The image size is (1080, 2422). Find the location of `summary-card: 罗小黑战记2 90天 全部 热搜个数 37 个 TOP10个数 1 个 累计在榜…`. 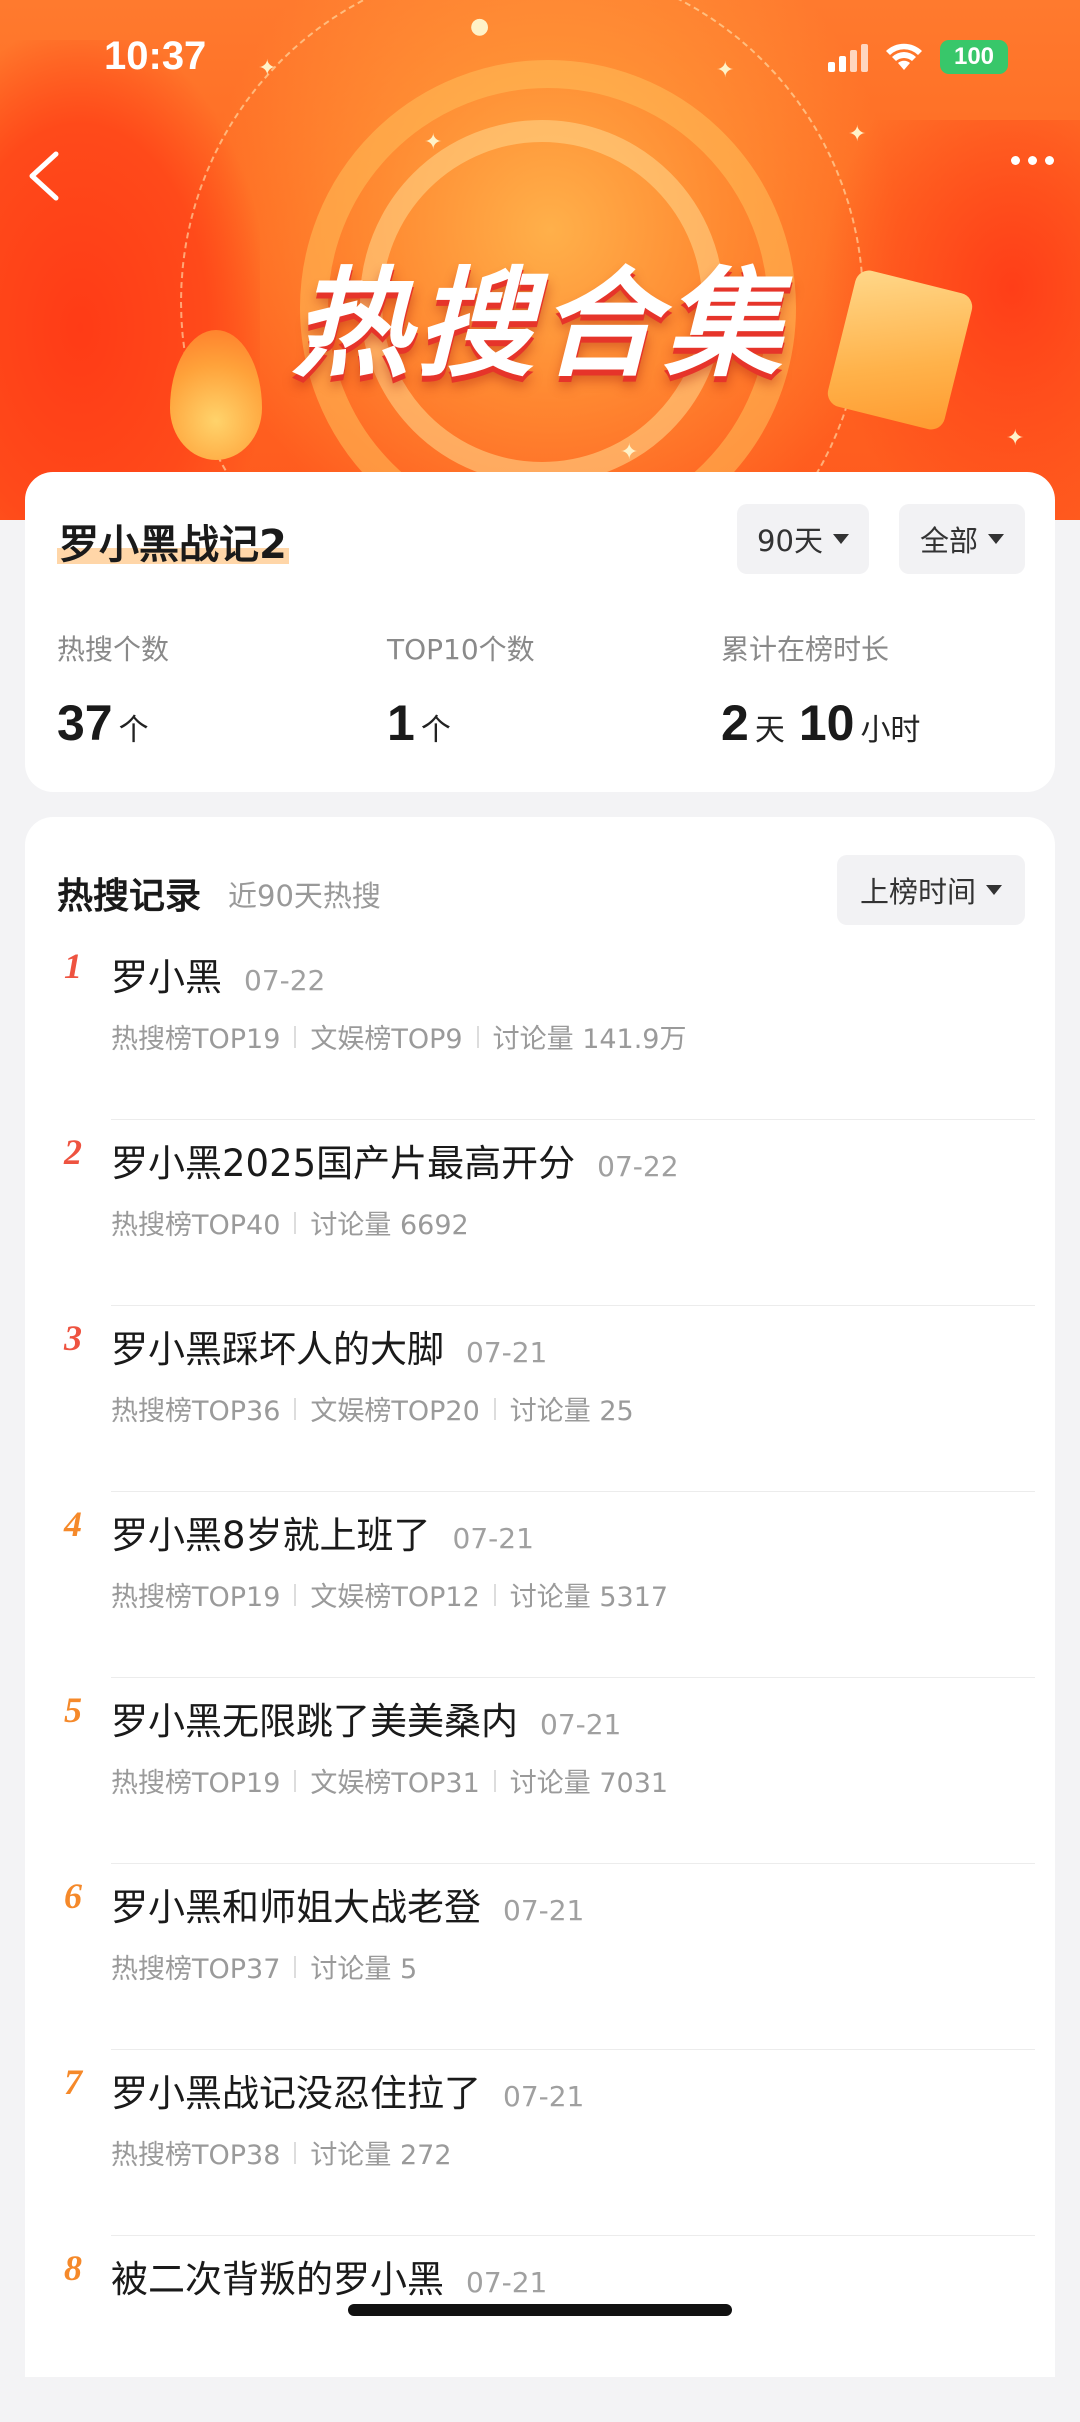

summary-card: 罗小黑战记2 90天 全部 热搜个数 37 个 TOP10个数 1 个 累计在榜… is located at coordinates (540, 632).